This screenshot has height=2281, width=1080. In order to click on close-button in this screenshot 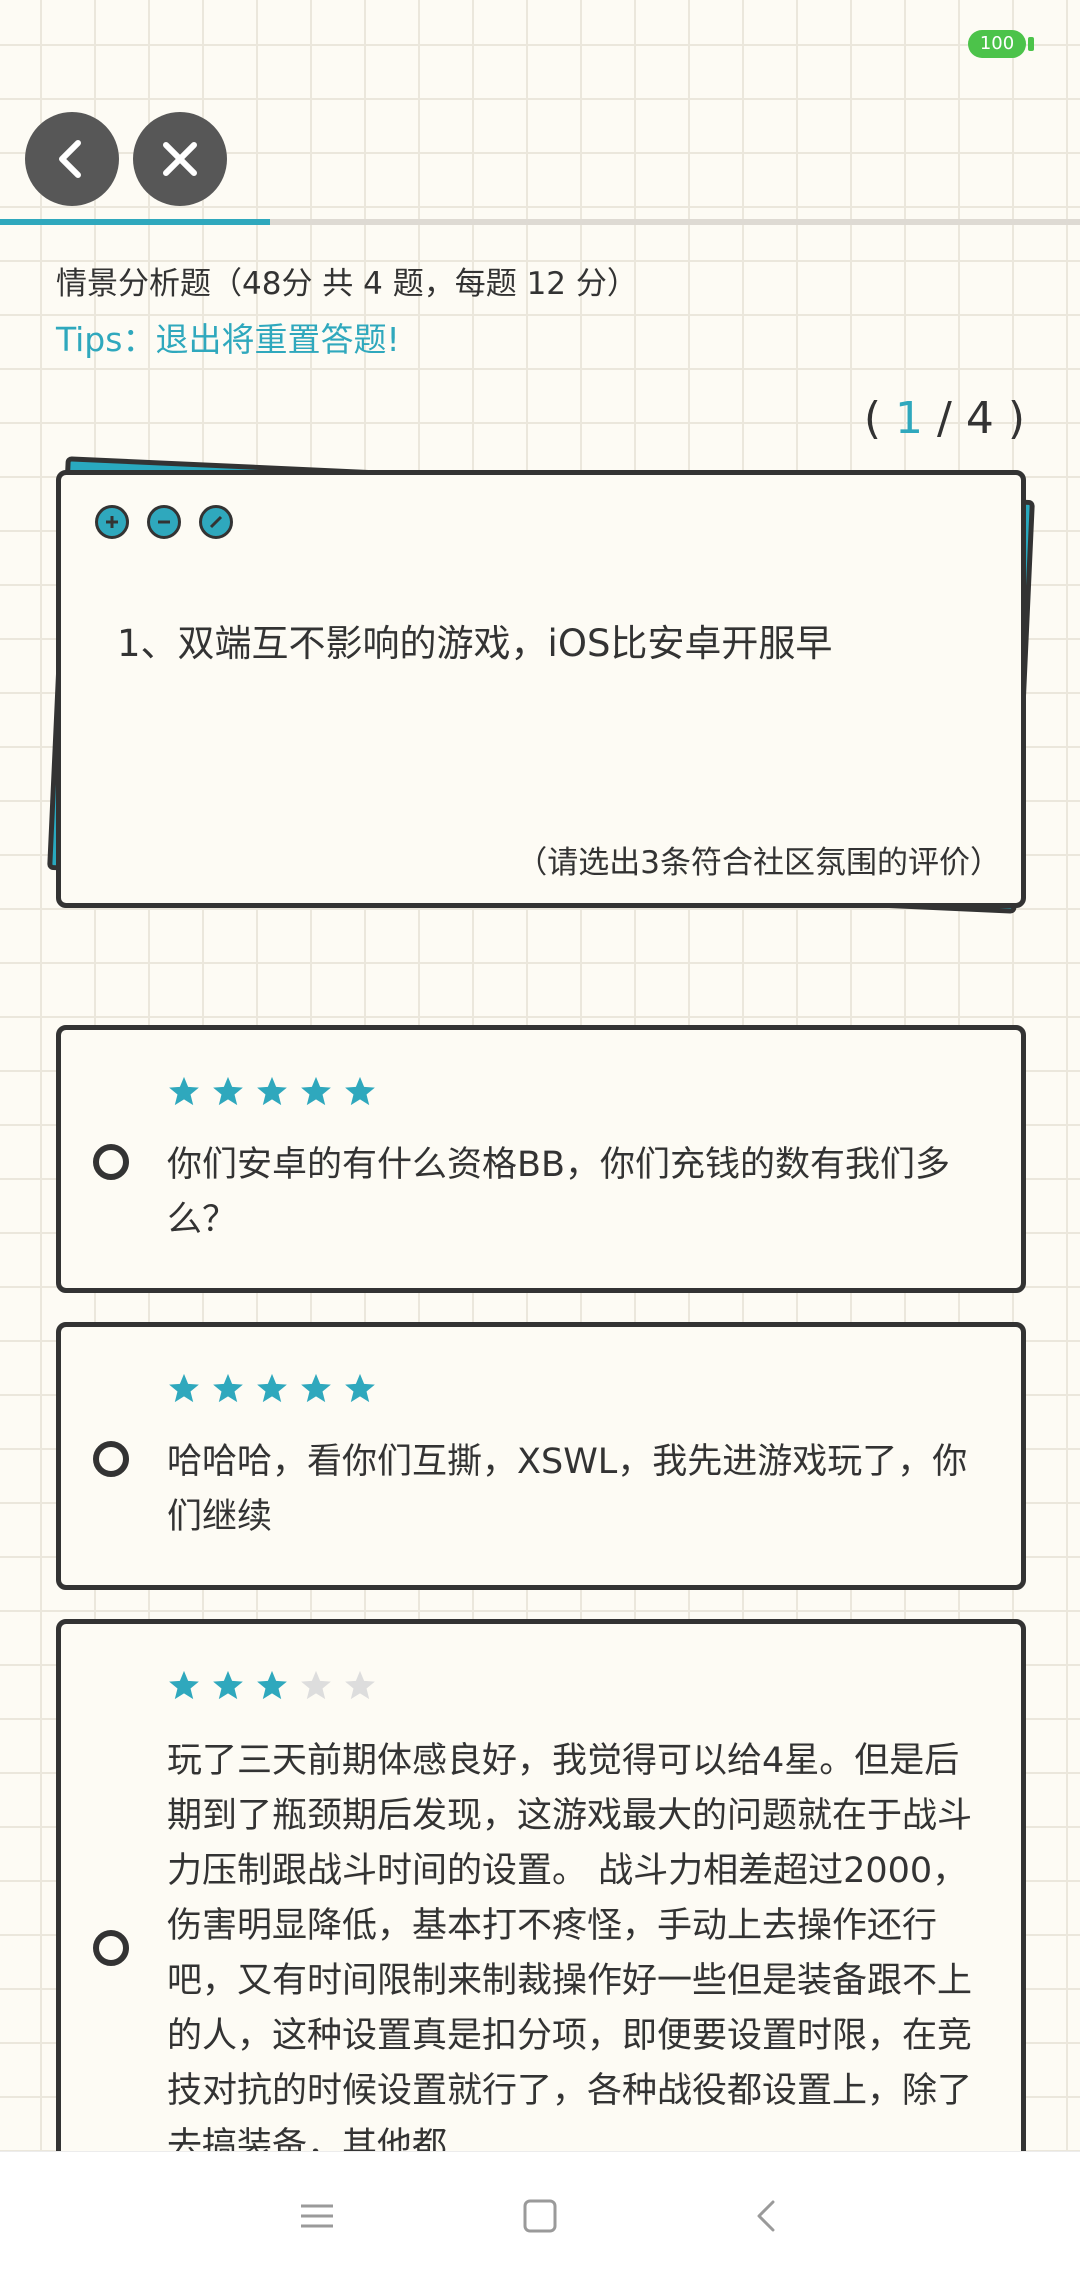, I will do `click(180, 159)`.